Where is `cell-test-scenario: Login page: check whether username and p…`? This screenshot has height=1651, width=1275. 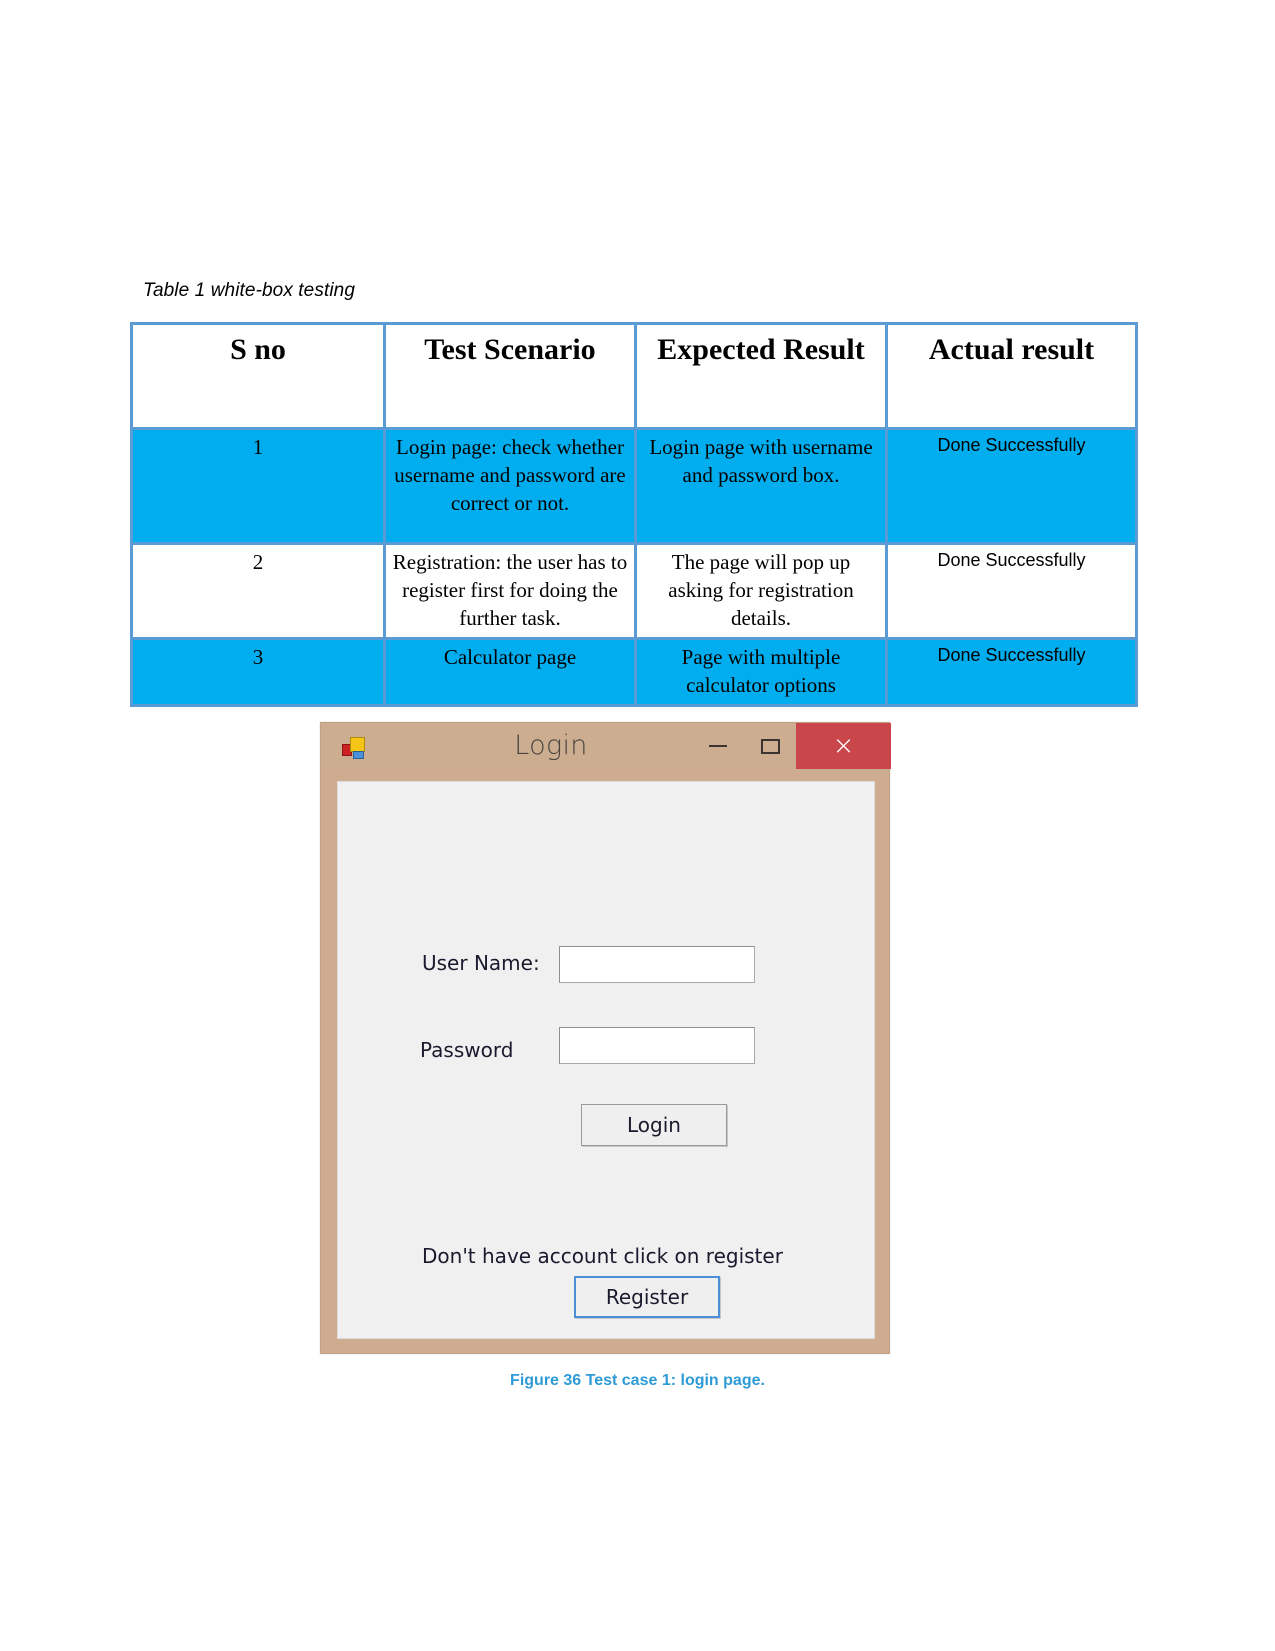
cell-test-scenario: Login page: check whether username and p… is located at coordinates (510, 486).